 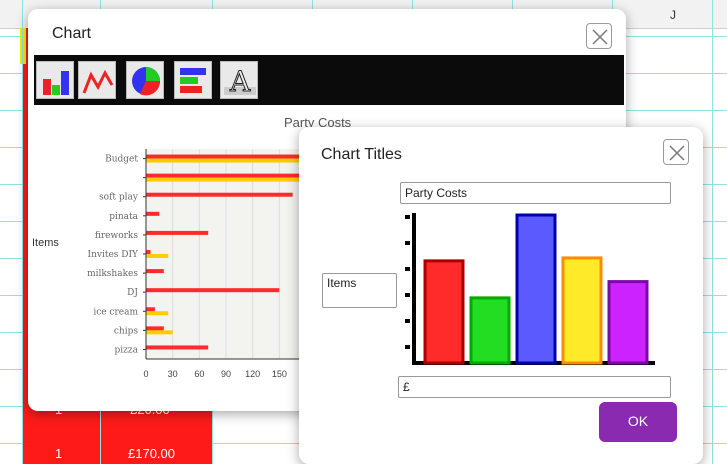 I want to click on dialog-title: Chart, so click(x=72, y=33).